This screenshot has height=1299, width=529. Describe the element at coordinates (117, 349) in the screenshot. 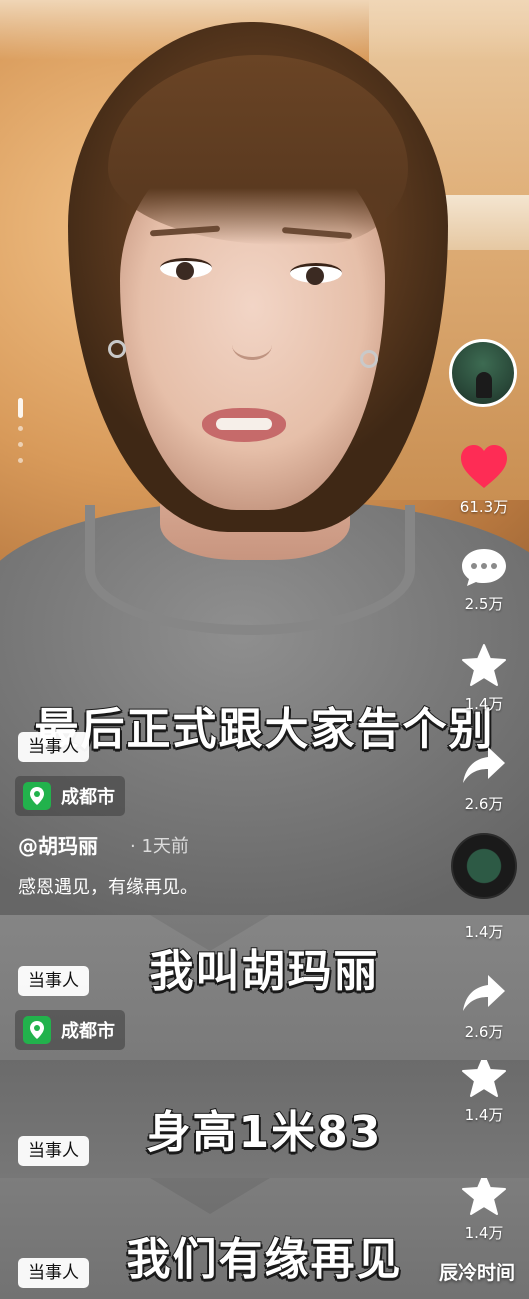

I see `earring-left` at that location.